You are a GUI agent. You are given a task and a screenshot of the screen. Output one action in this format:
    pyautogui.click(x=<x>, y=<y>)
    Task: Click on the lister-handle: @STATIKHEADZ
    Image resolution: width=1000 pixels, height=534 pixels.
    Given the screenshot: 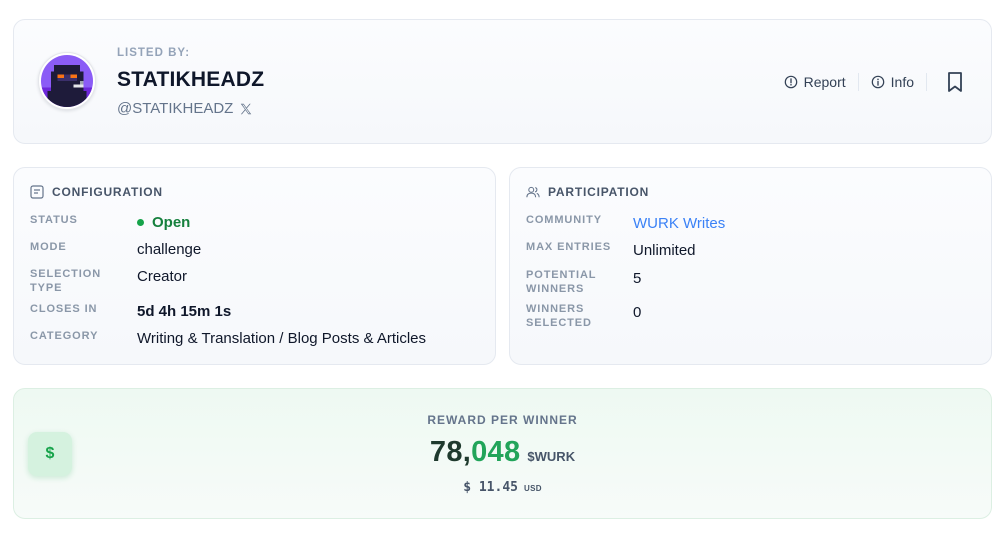 What is the action you would take?
    pyautogui.click(x=175, y=108)
    